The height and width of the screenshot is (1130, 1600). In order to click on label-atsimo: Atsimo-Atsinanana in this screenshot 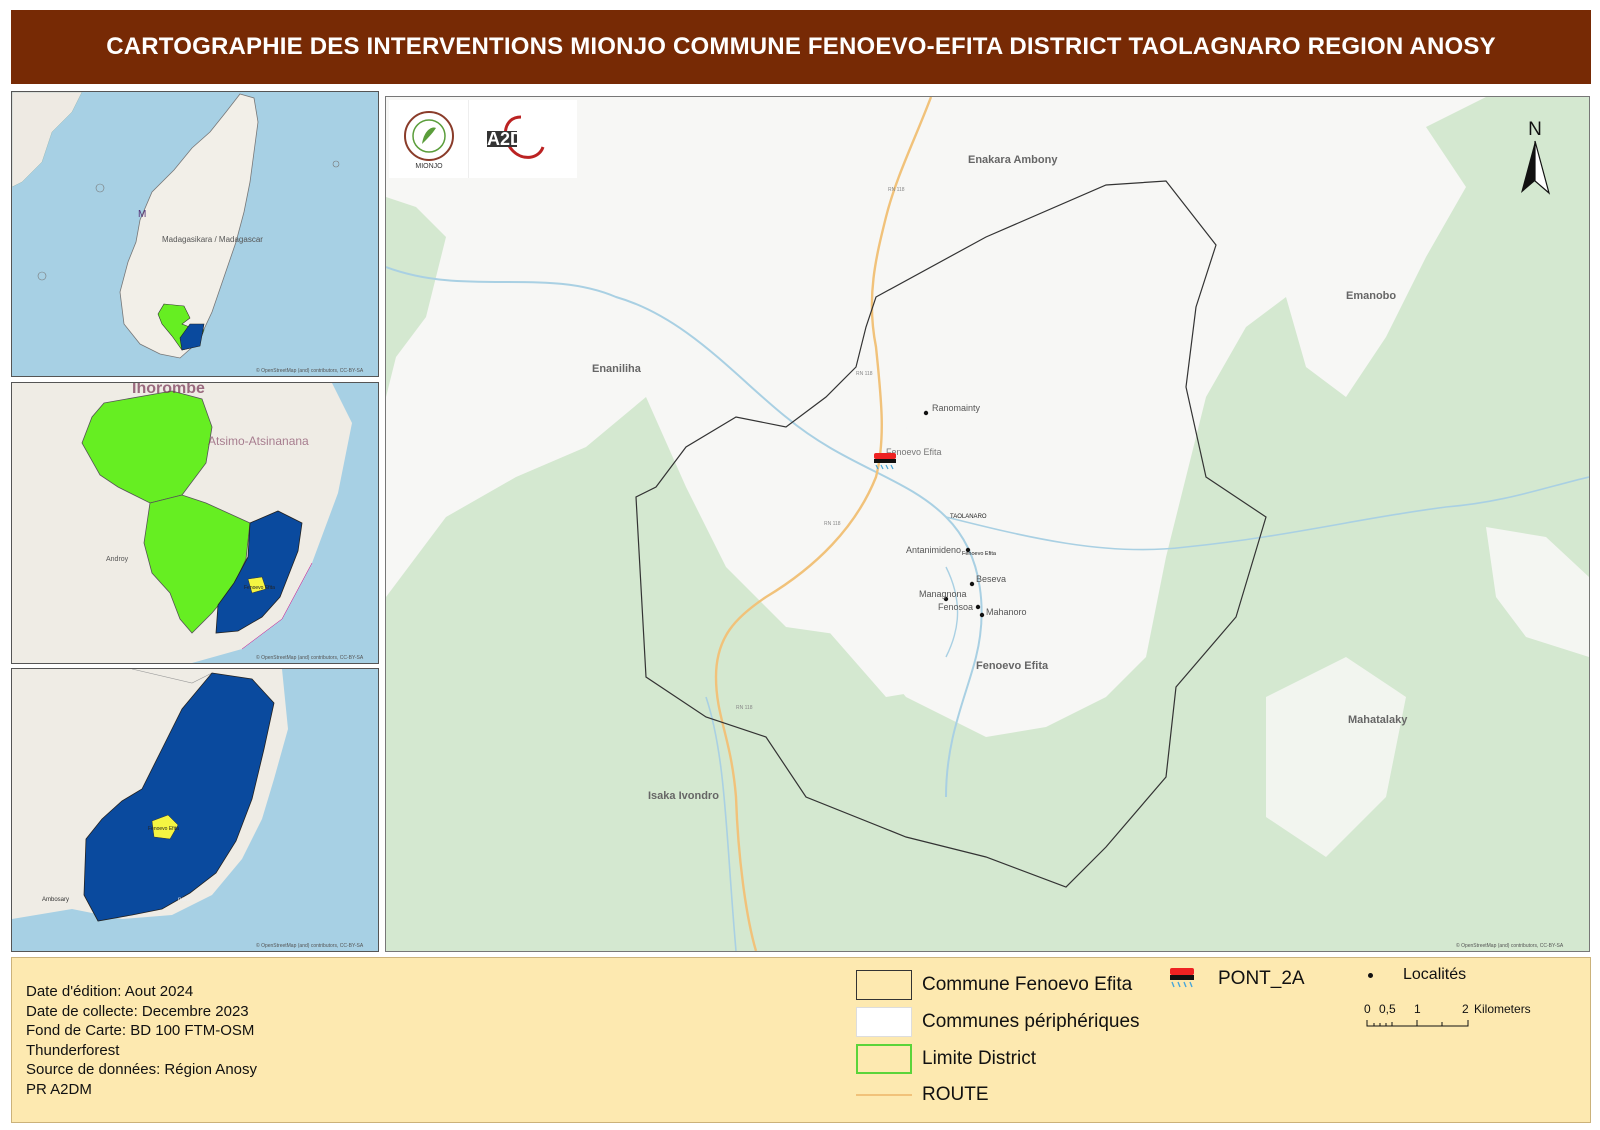, I will do `click(258, 441)`.